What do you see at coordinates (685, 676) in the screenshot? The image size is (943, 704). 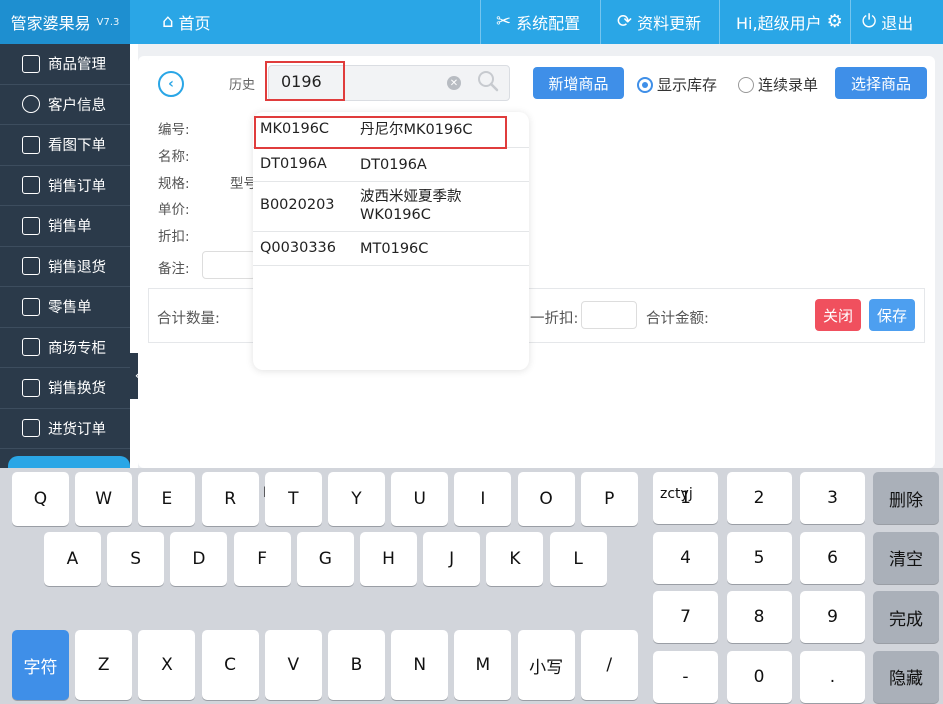 I see `numpad-key: -` at bounding box center [685, 676].